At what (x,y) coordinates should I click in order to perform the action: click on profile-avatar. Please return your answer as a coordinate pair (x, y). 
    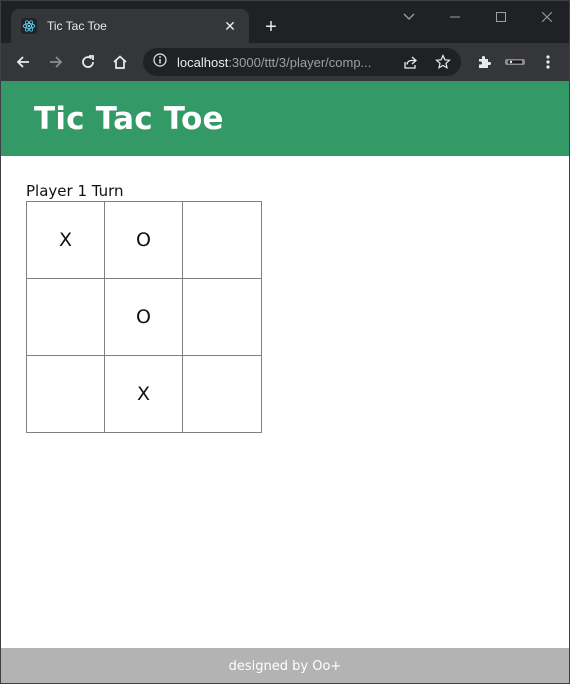
    Looking at the image, I should click on (515, 62).